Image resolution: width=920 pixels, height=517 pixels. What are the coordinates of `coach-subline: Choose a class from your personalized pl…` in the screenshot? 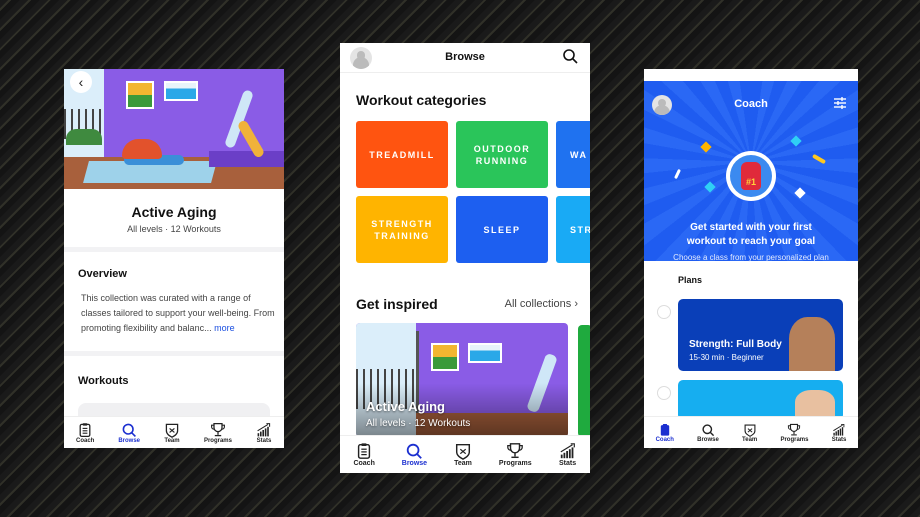 It's located at (751, 257).